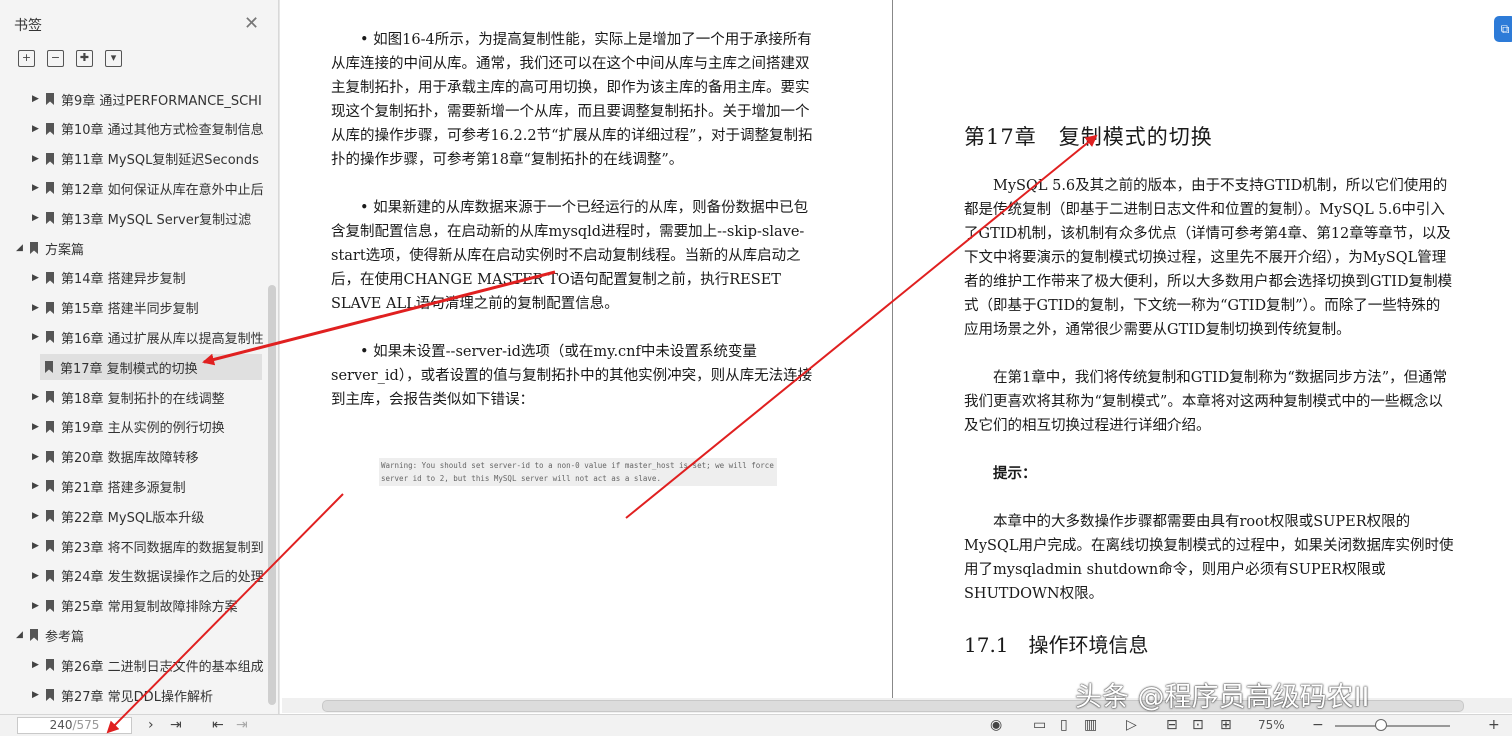 The width and height of the screenshot is (1512, 736). I want to click on bookmark-item: ▶ 第12章 如何保证从库在意外中止后, so click(139, 188).